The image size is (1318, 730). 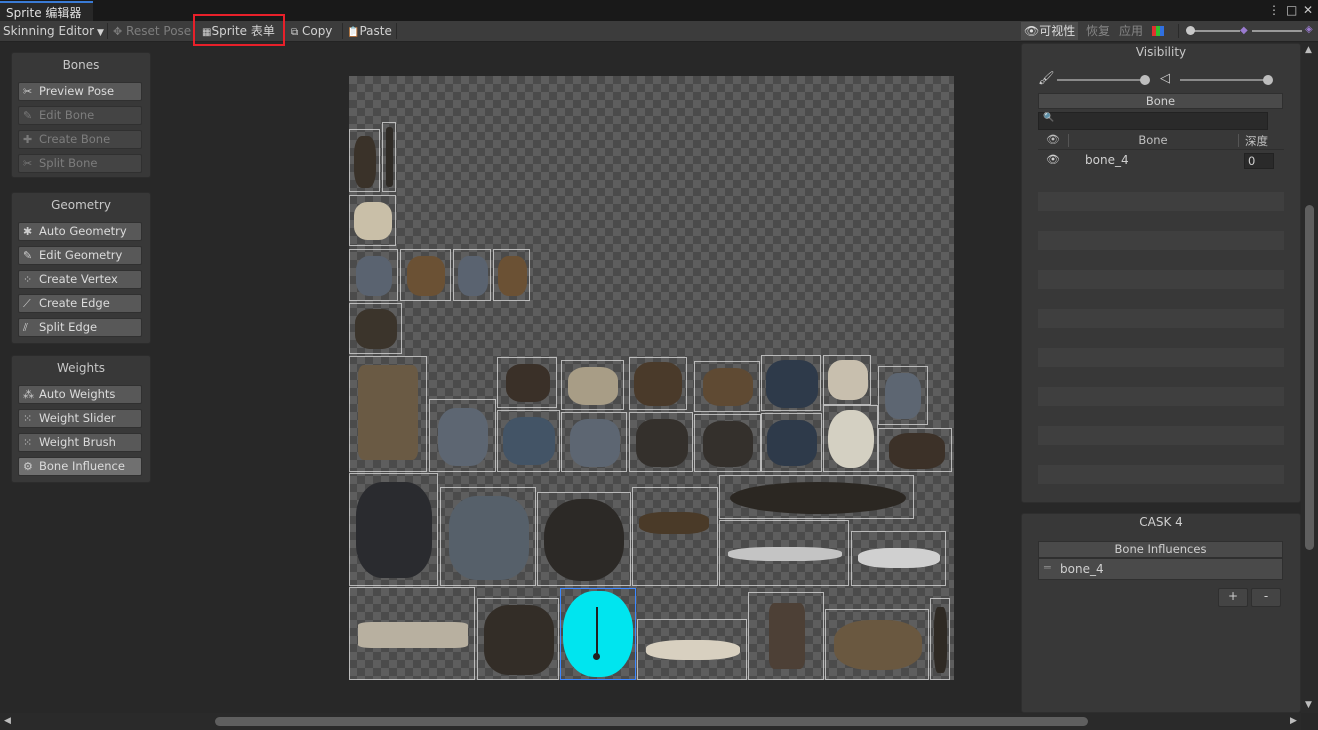 What do you see at coordinates (80, 279) in the screenshot?
I see `create-vertex-button: ⁘ Create Vertex` at bounding box center [80, 279].